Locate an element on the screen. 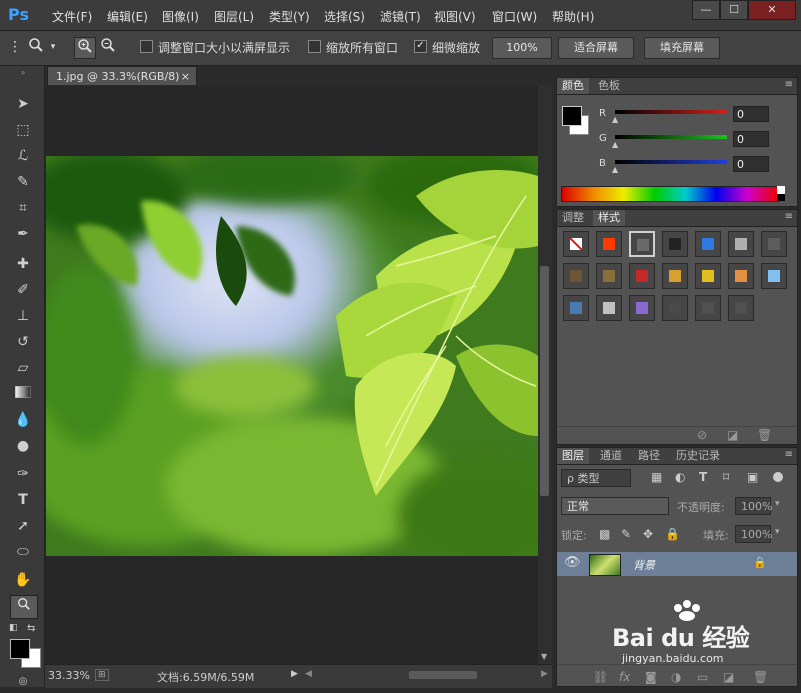 This screenshot has height=693, width=801. zoom-all-windows-checkbox is located at coordinates (314, 46).